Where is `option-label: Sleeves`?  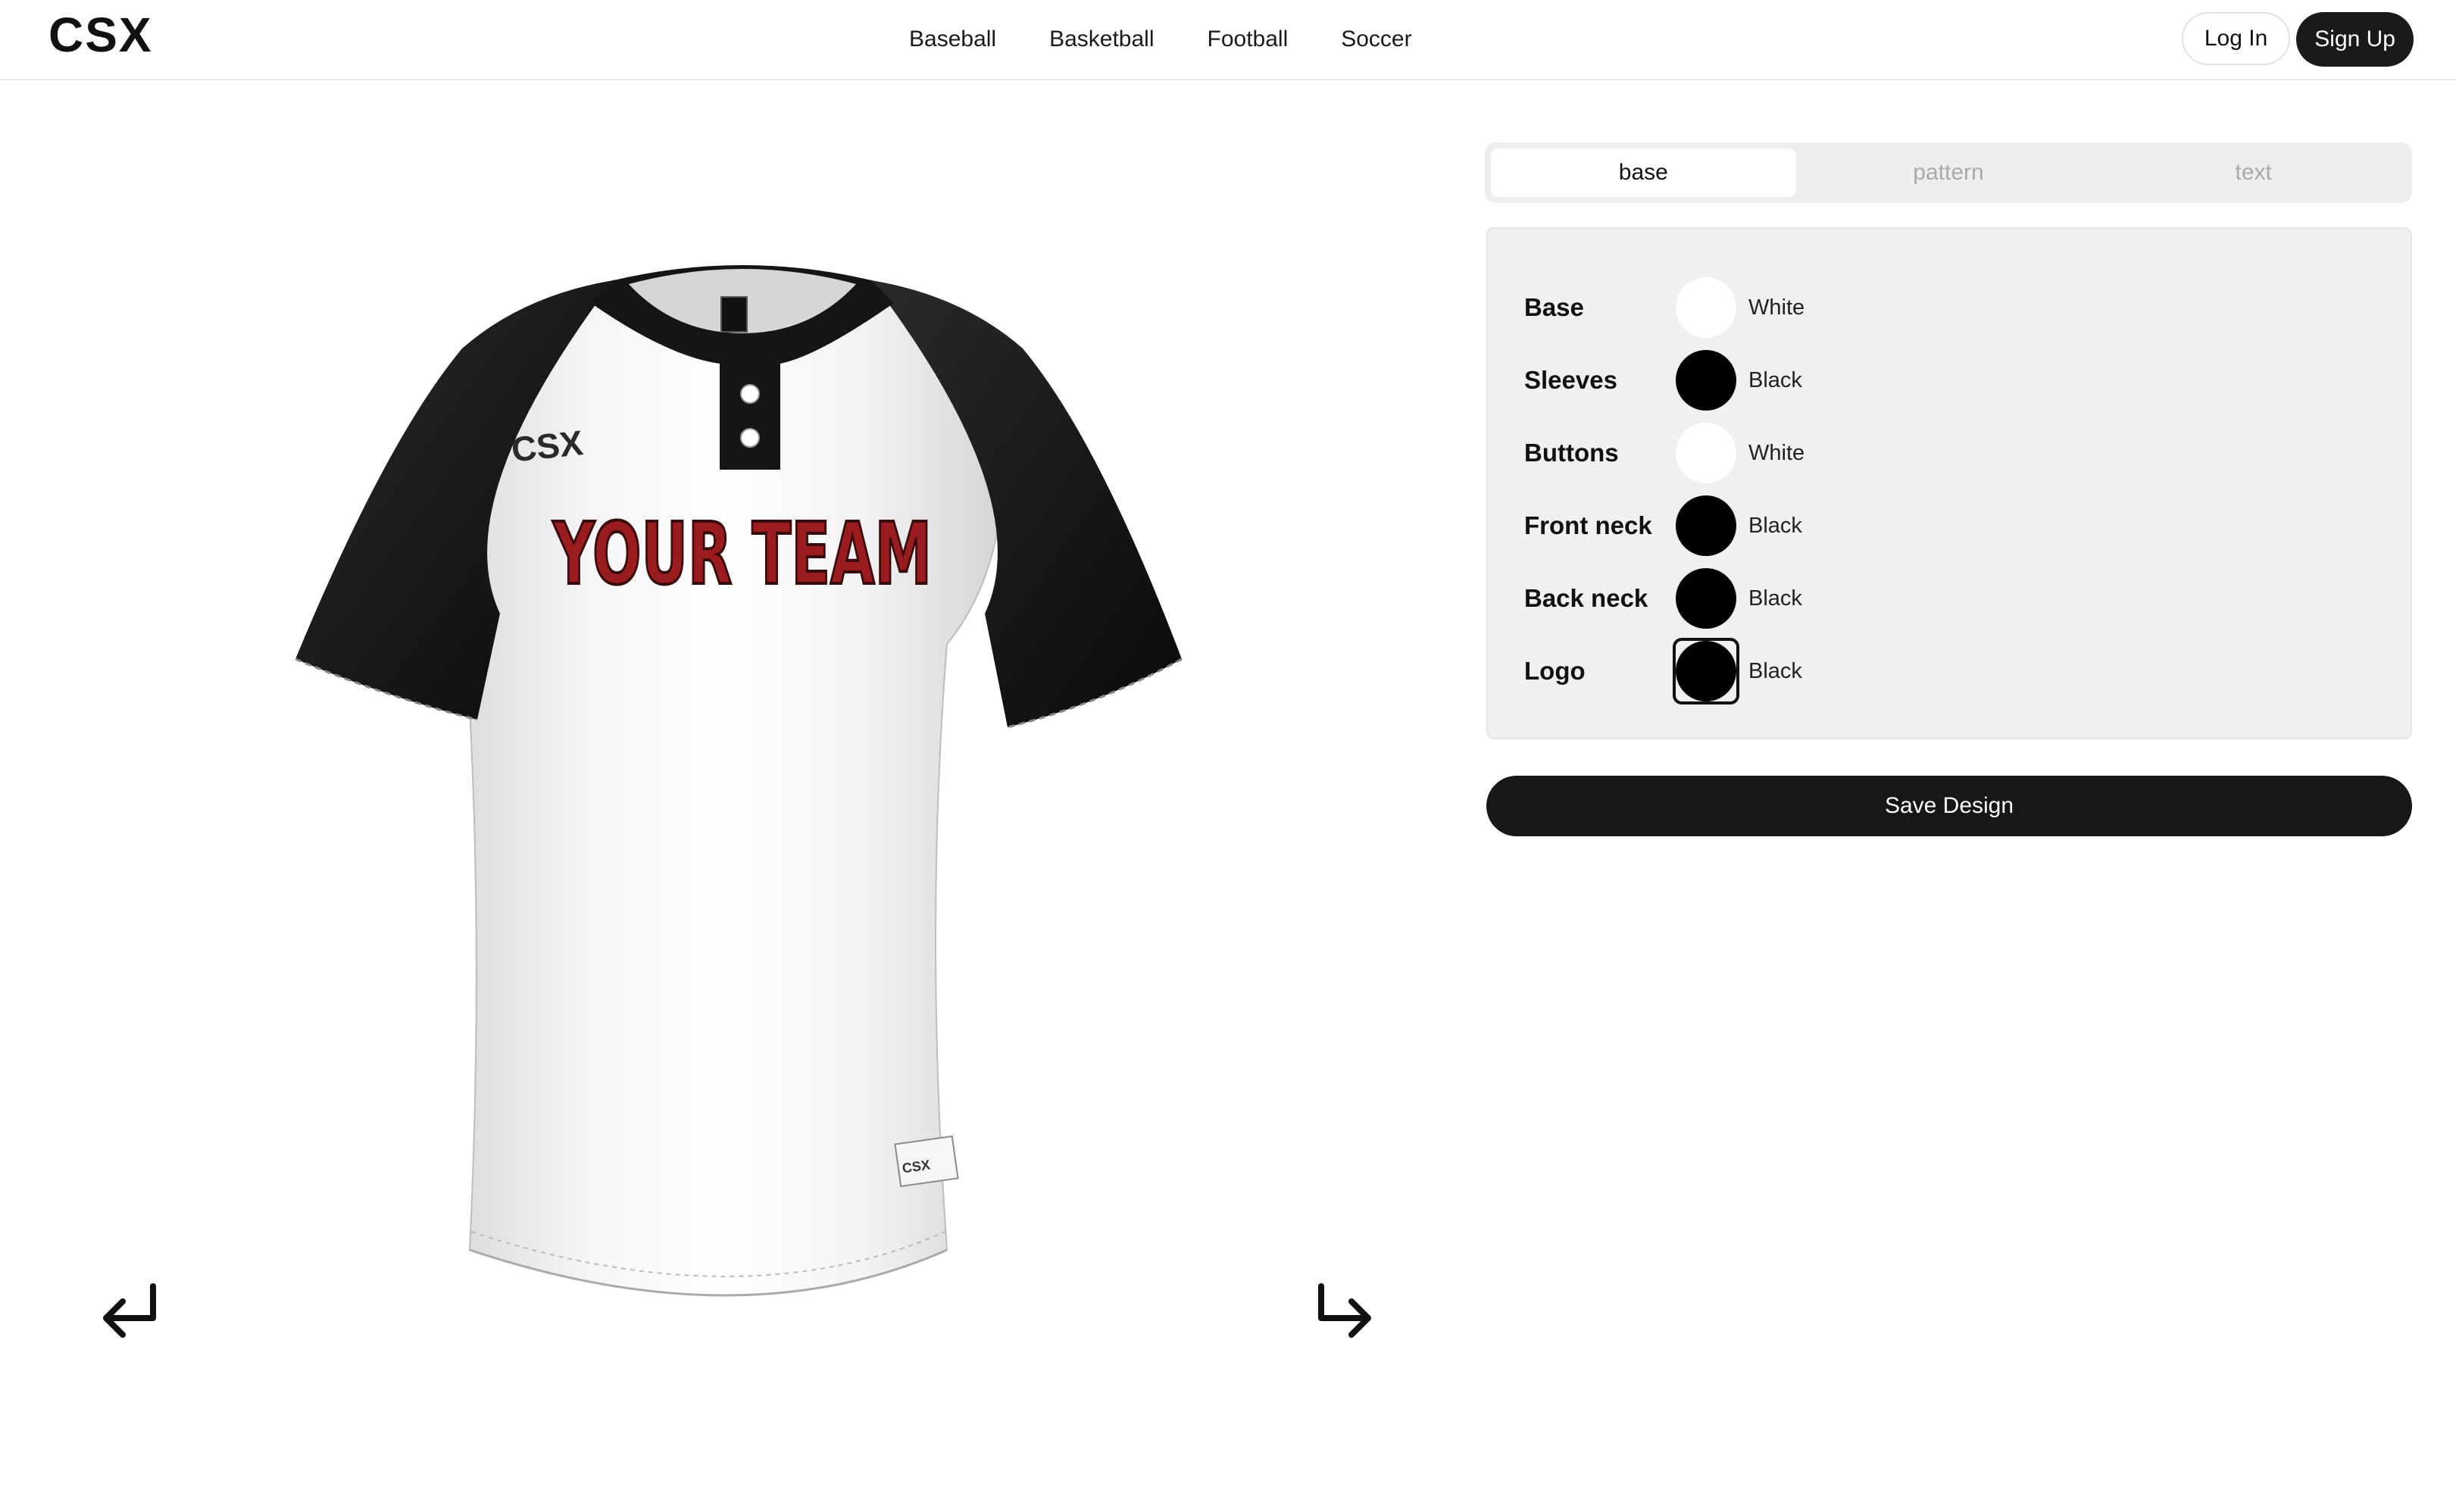
option-label: Sleeves is located at coordinates (1570, 380).